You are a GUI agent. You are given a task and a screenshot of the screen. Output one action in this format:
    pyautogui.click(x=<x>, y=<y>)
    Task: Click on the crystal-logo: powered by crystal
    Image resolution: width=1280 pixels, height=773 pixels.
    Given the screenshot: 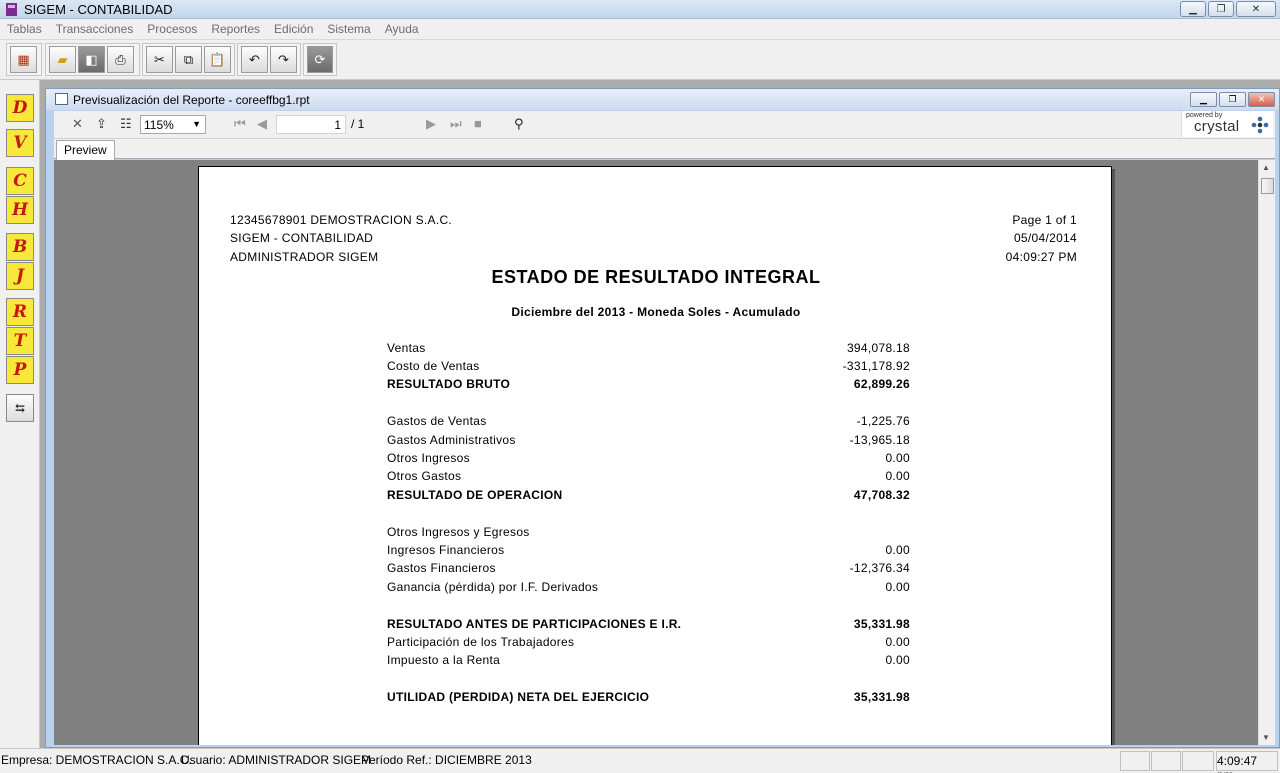 What is the action you would take?
    pyautogui.click(x=1227, y=124)
    